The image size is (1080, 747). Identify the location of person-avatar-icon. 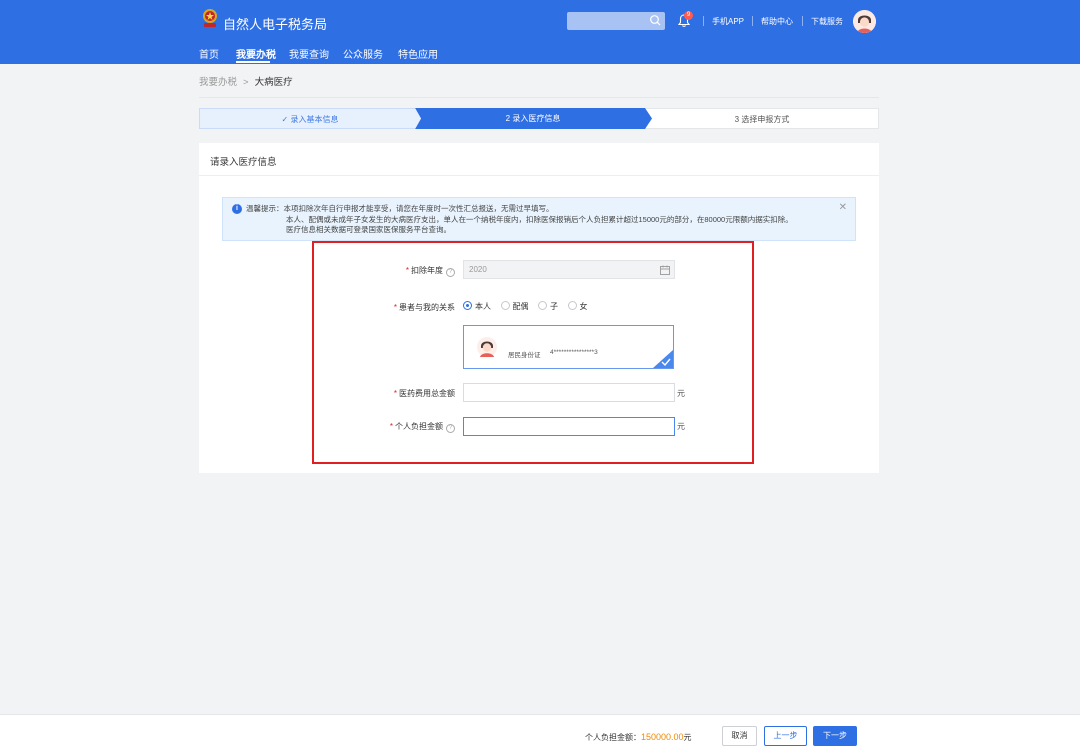
(487, 347).